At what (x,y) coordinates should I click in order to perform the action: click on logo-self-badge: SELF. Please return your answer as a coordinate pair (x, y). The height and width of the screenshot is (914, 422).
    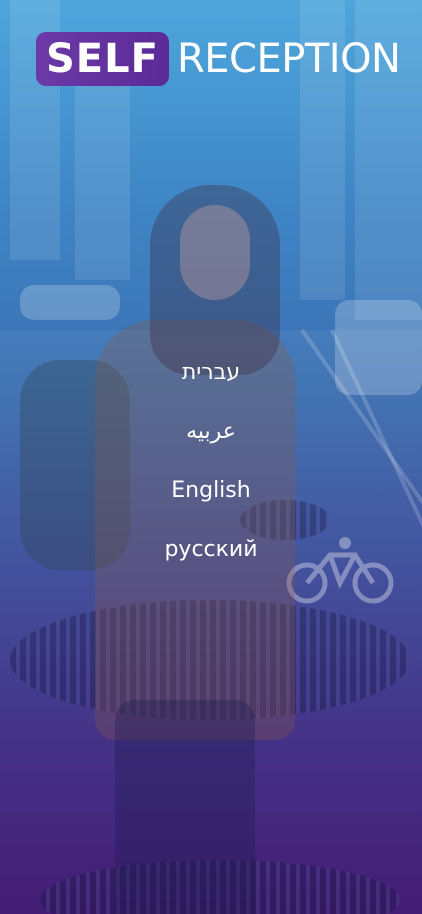
    Looking at the image, I should click on (102, 59).